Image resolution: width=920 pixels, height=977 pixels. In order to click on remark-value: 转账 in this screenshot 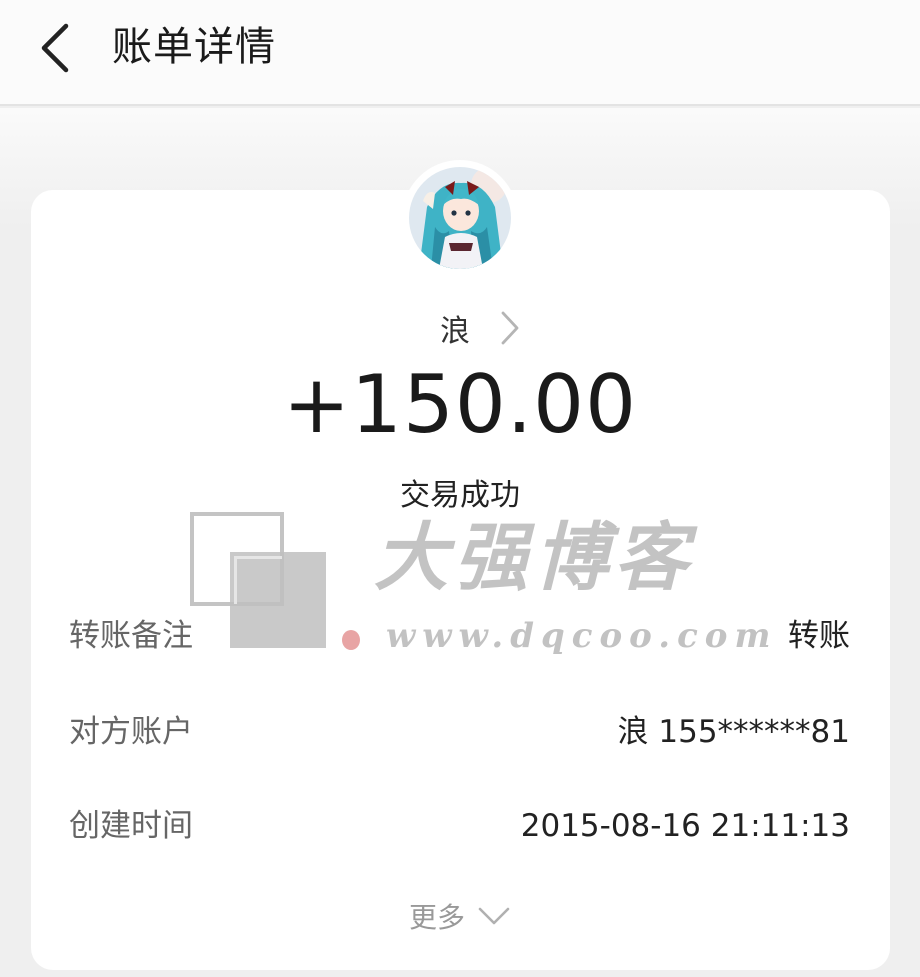, I will do `click(819, 636)`.